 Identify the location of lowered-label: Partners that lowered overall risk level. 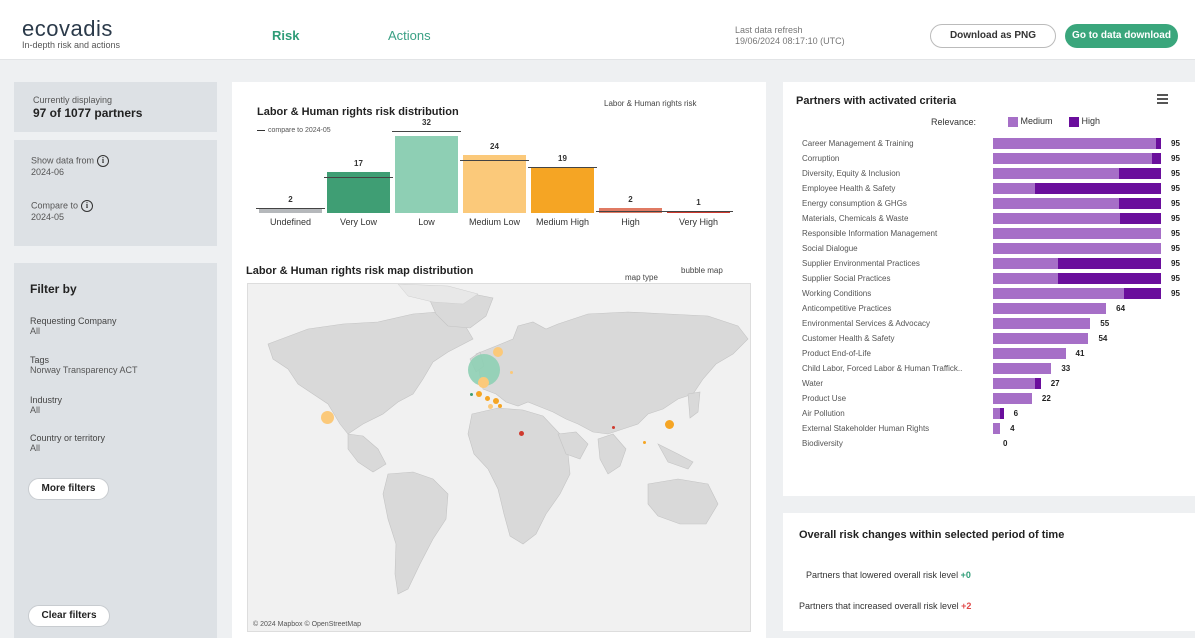
(882, 575).